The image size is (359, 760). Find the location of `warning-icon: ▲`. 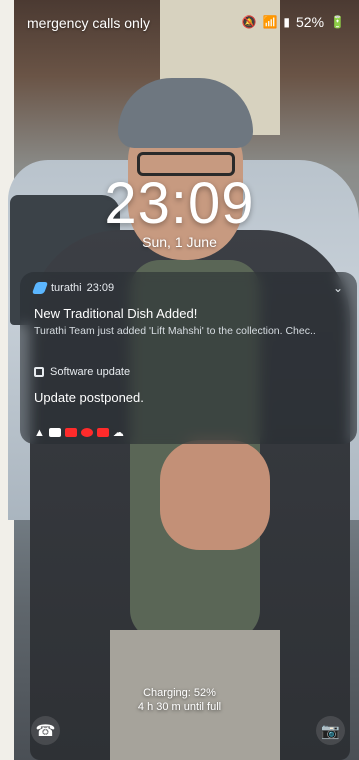

warning-icon: ▲ is located at coordinates (39, 432).